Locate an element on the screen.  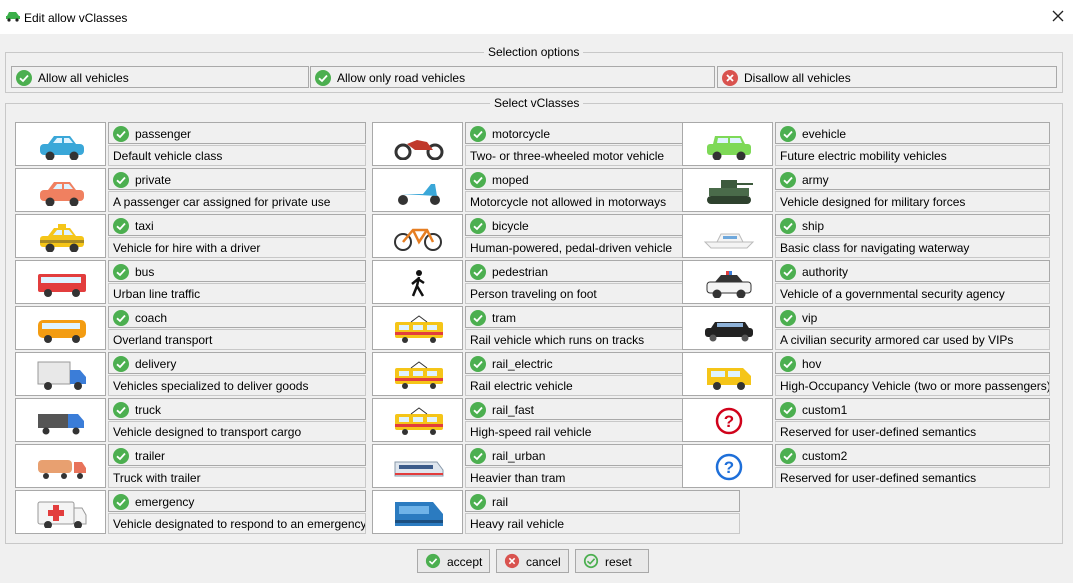
vclass-name: ship is located at coordinates (813, 226).